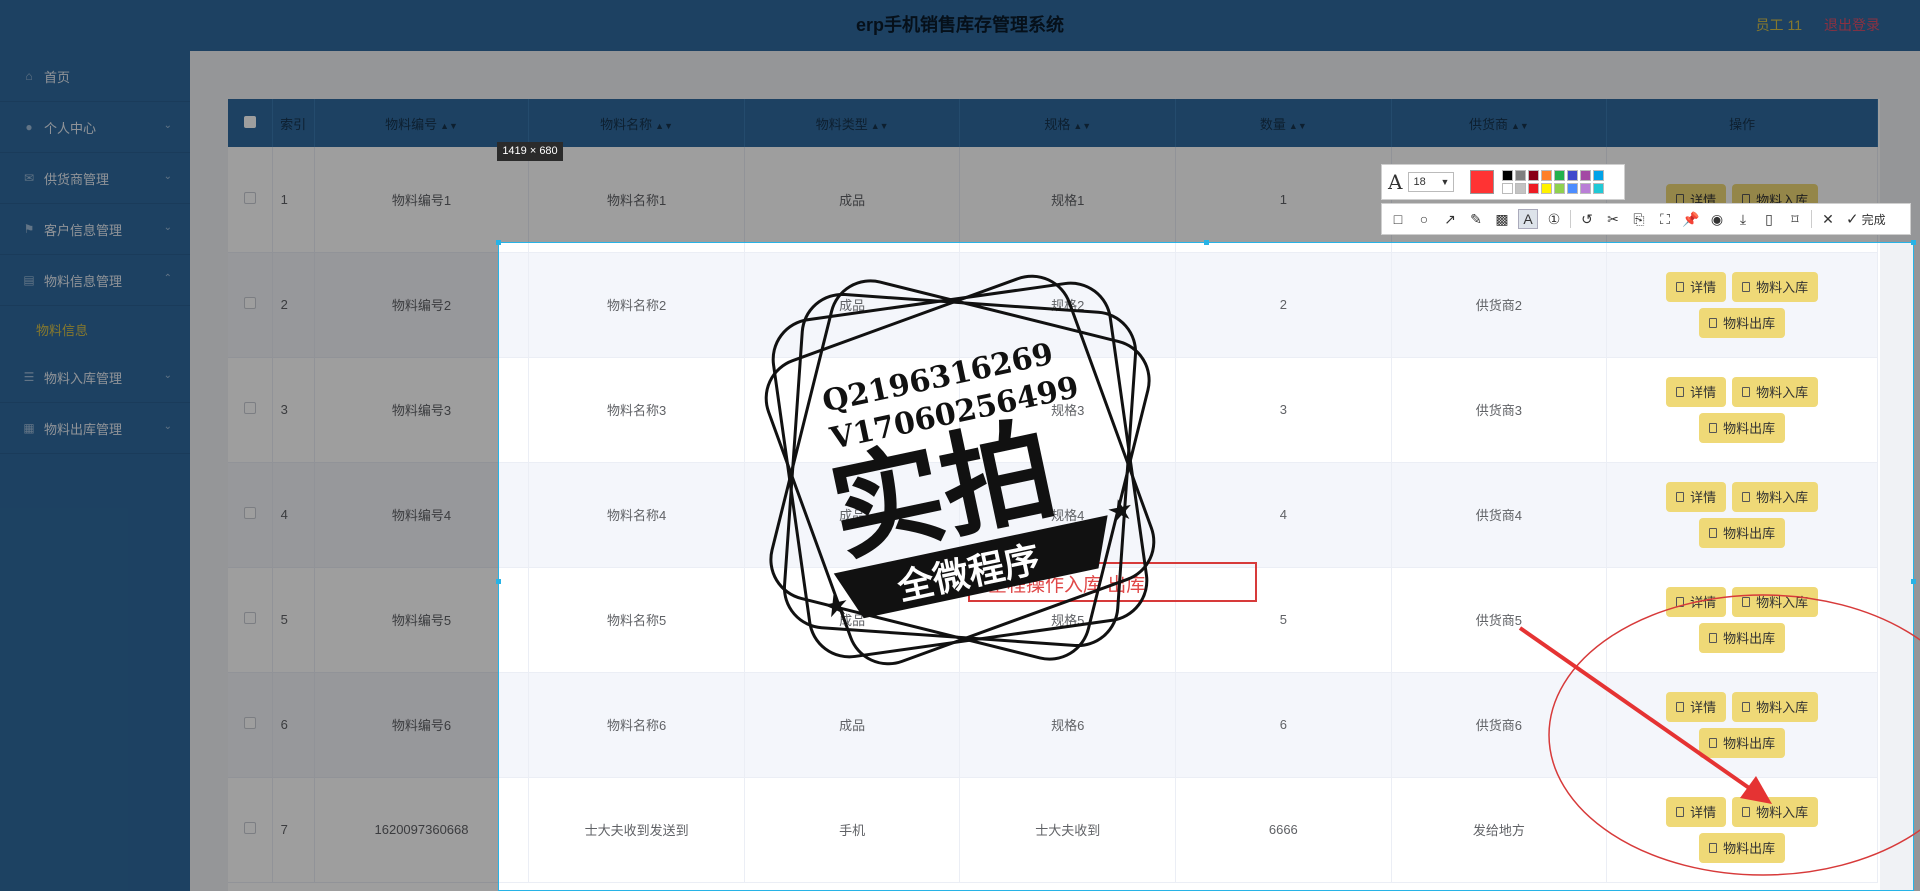  I want to click on cell-qty: 6, so click(1283, 725).